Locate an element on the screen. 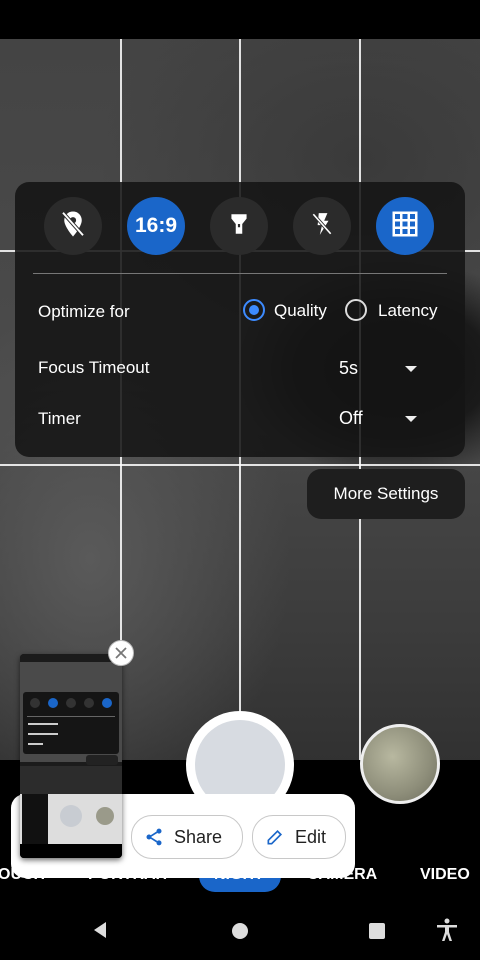 This screenshot has width=480, height=960. aspect-ratio-label: 16:9 is located at coordinates (156, 225).